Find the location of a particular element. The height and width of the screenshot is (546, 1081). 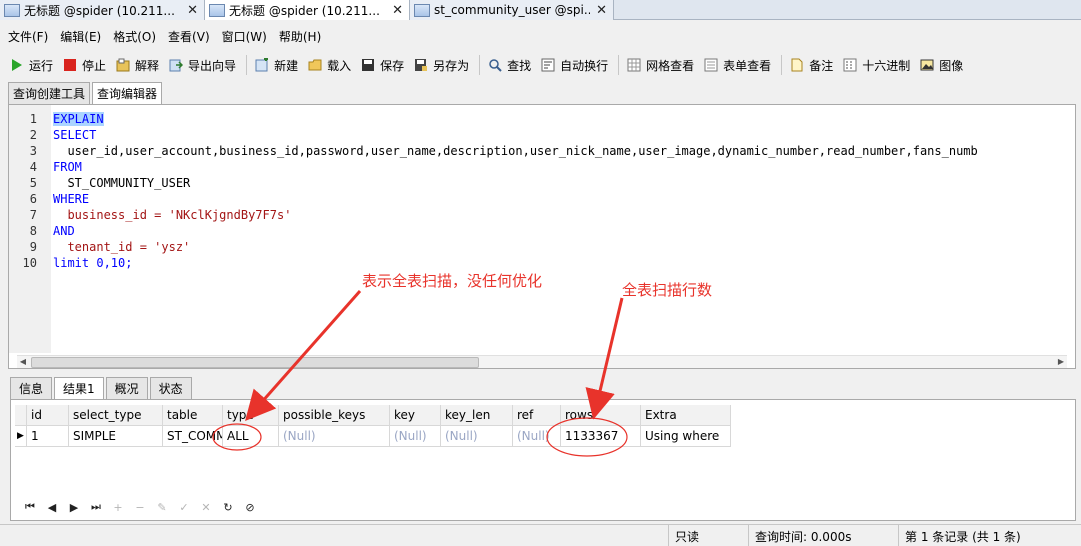

horizontal-scrollbar: ◀ ▶ is located at coordinates (542, 361).